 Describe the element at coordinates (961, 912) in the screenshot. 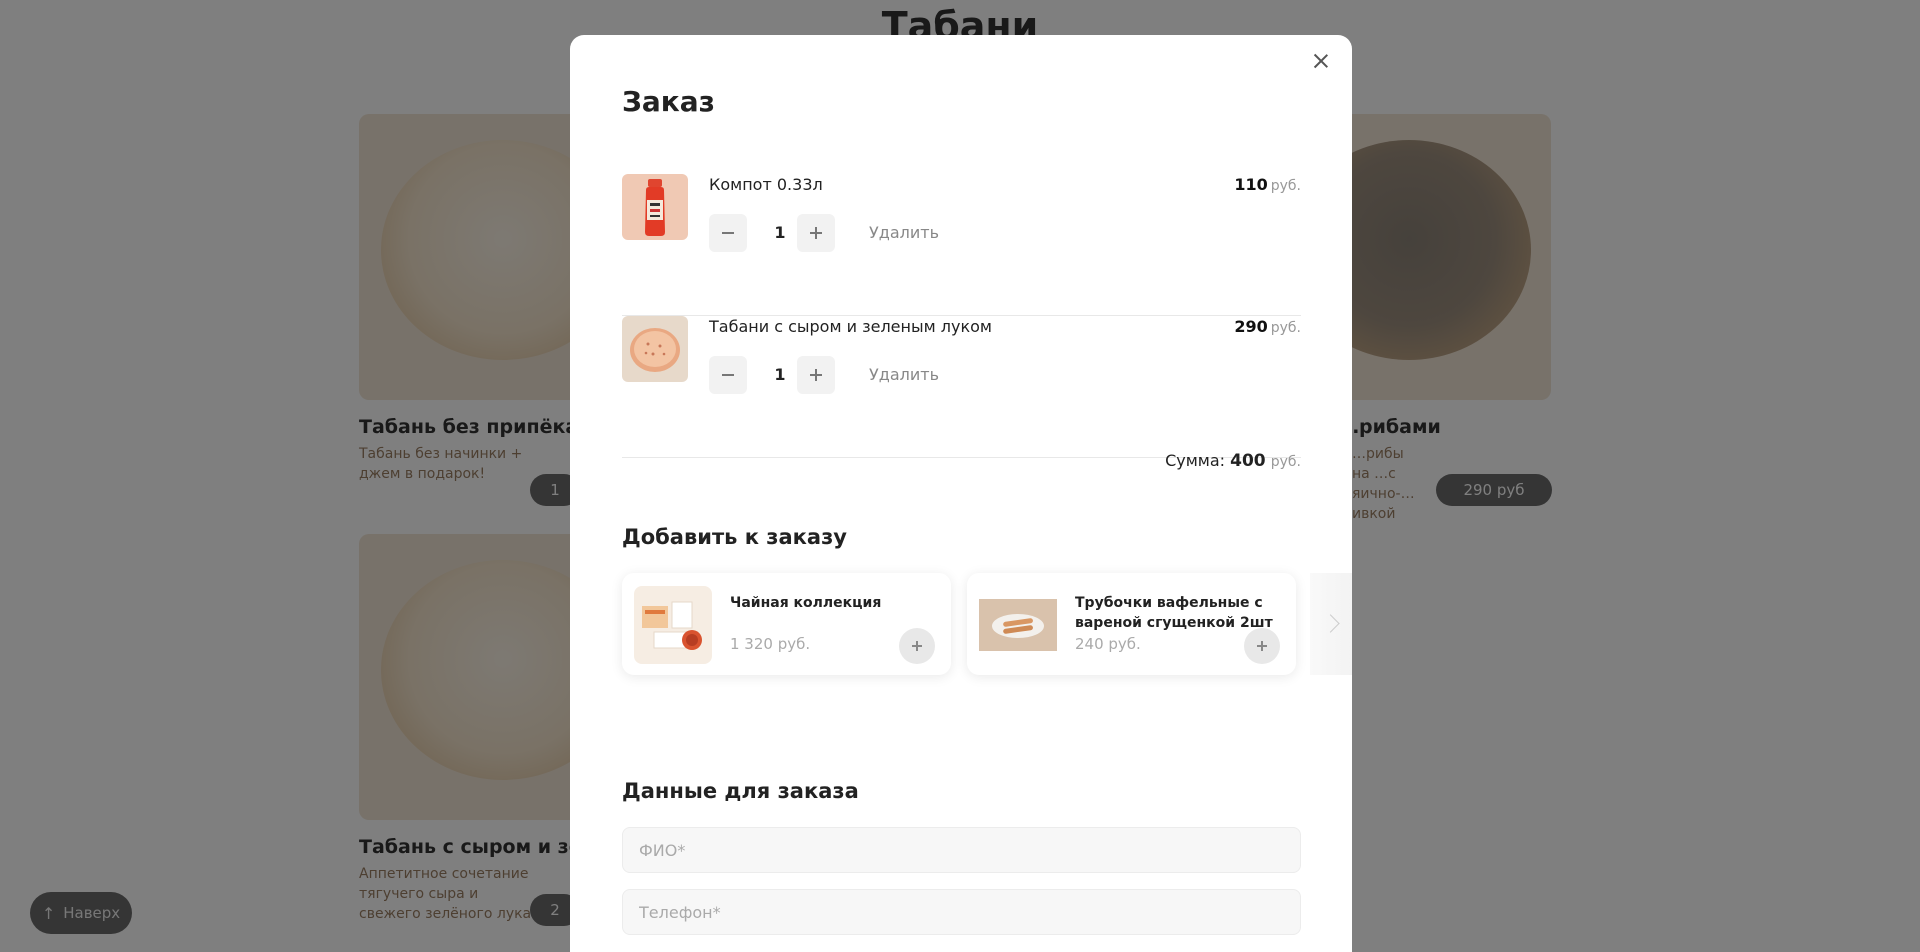

I see `phone-input` at that location.